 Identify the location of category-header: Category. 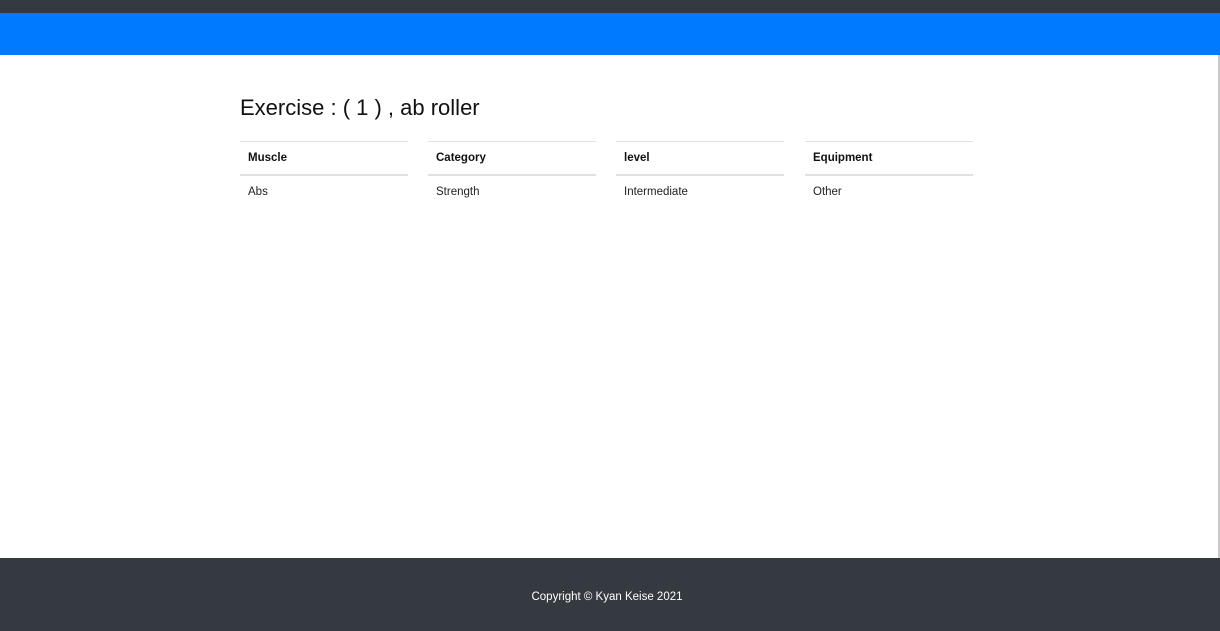
(512, 158).